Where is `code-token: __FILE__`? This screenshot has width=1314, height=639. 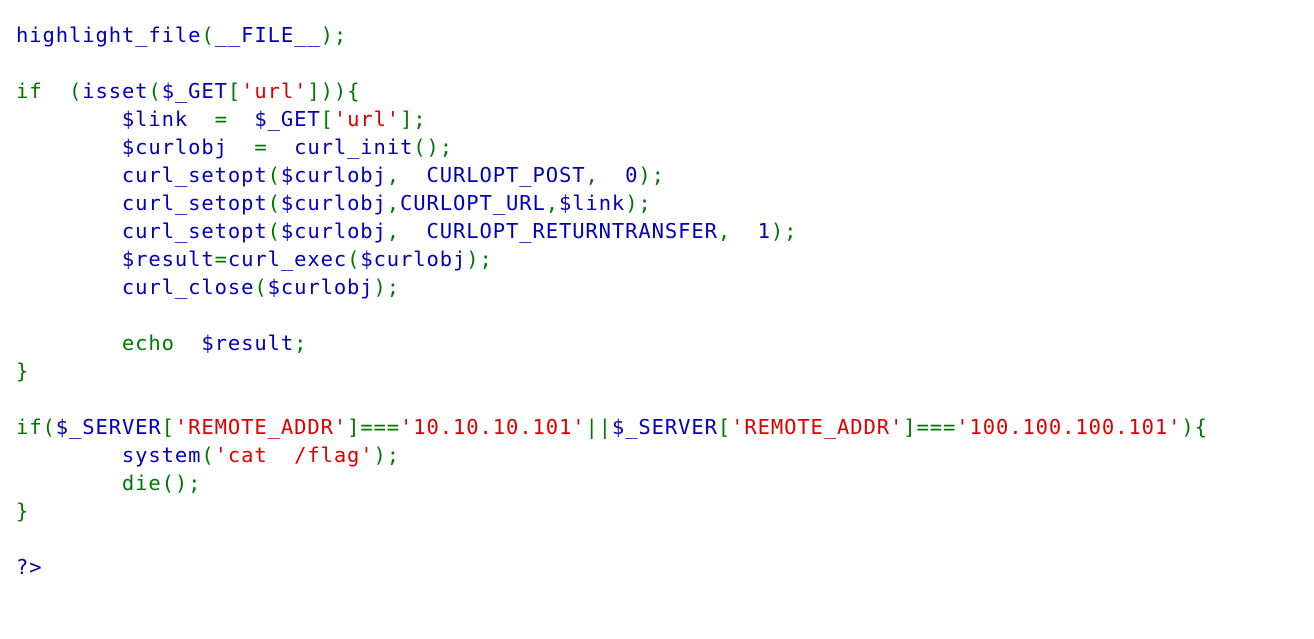
code-token: __FILE__ is located at coordinates (267, 35).